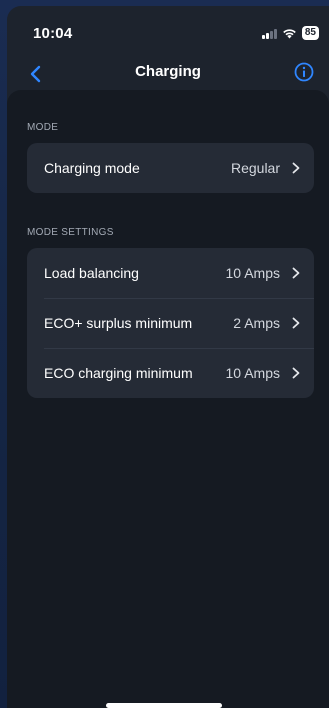 This screenshot has width=329, height=708. I want to click on row-charging-mode: Charging mode Regular, so click(170, 168).